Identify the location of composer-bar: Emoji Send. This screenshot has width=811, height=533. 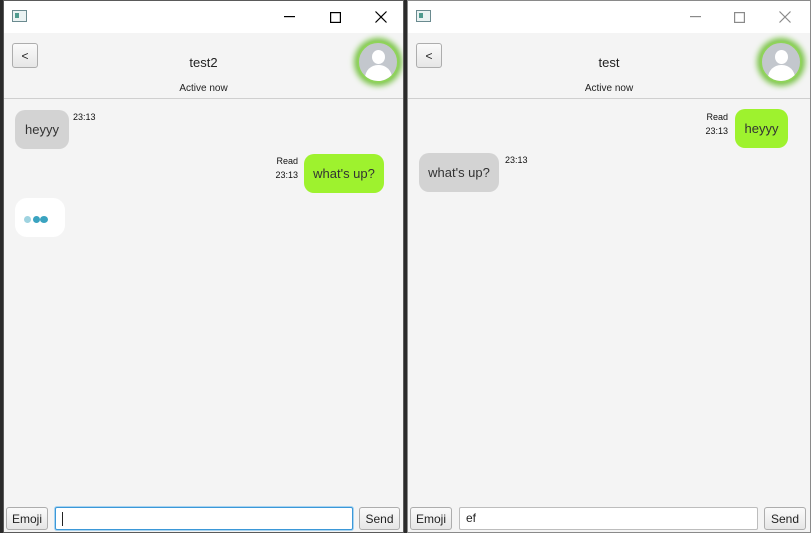
(203, 518).